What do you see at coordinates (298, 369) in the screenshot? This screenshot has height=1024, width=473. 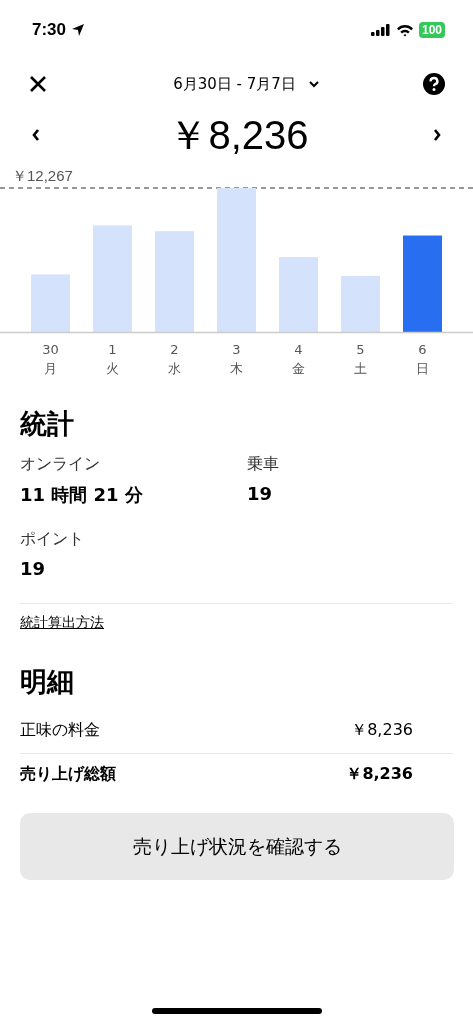 I see `weekday-label: 金` at bounding box center [298, 369].